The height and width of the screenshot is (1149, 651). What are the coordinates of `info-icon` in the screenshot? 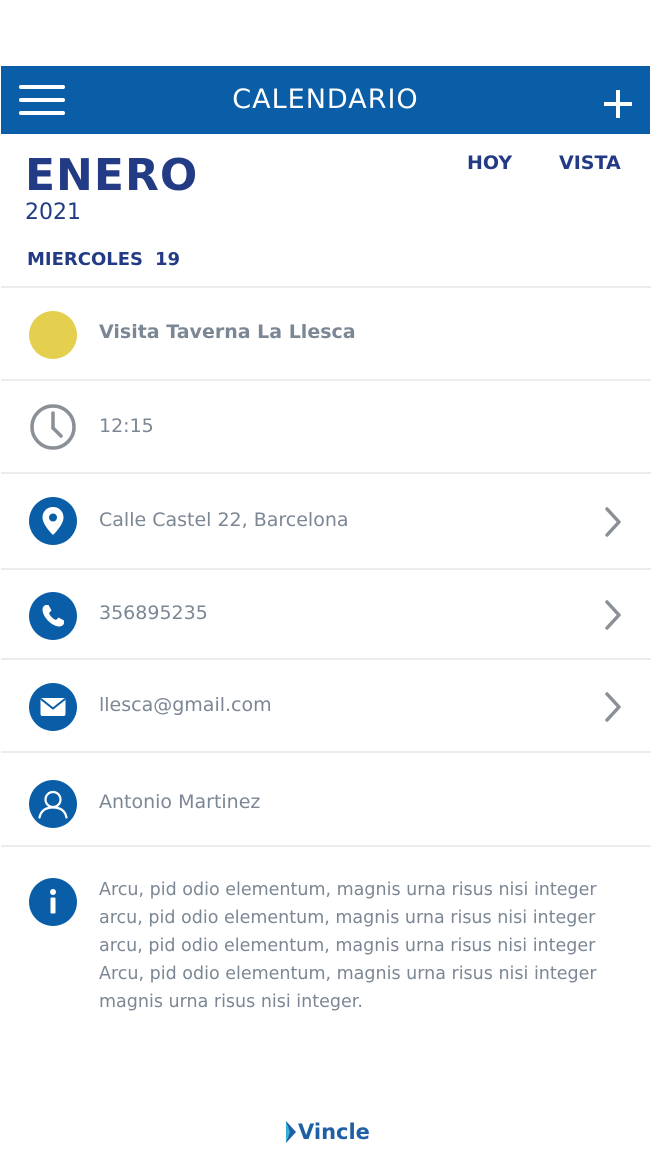 It's located at (53, 902).